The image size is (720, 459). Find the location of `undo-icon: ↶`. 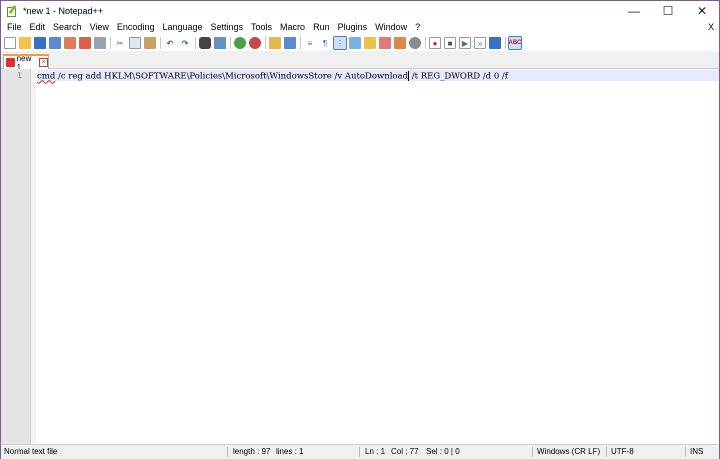

undo-icon: ↶ is located at coordinates (170, 43).